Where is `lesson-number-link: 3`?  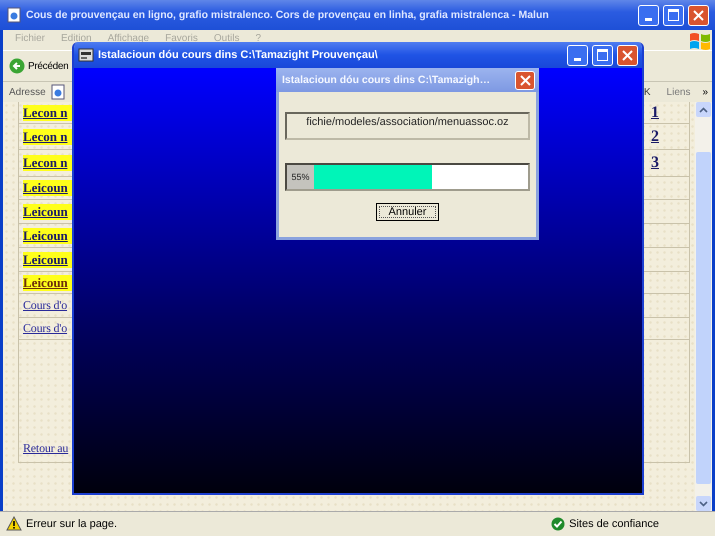
lesson-number-link: 3 is located at coordinates (670, 163).